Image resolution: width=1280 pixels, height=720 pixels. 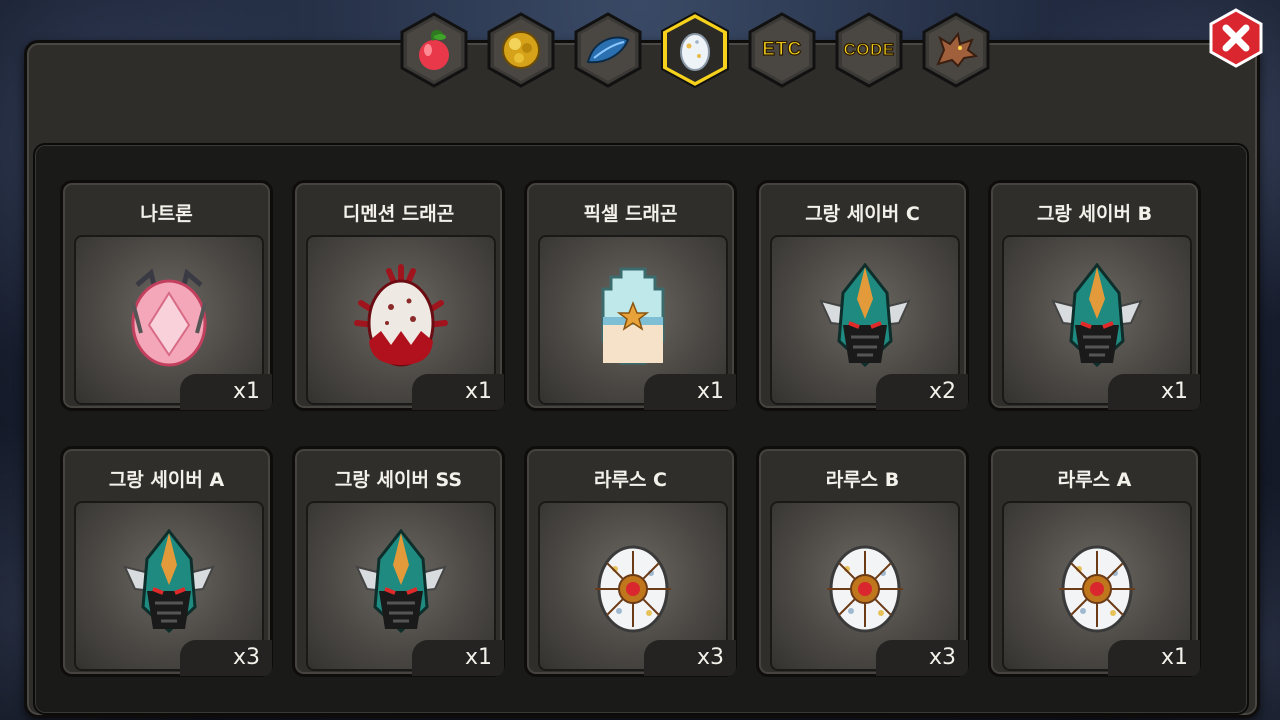 I want to click on tab-dragon, so click(x=956, y=50).